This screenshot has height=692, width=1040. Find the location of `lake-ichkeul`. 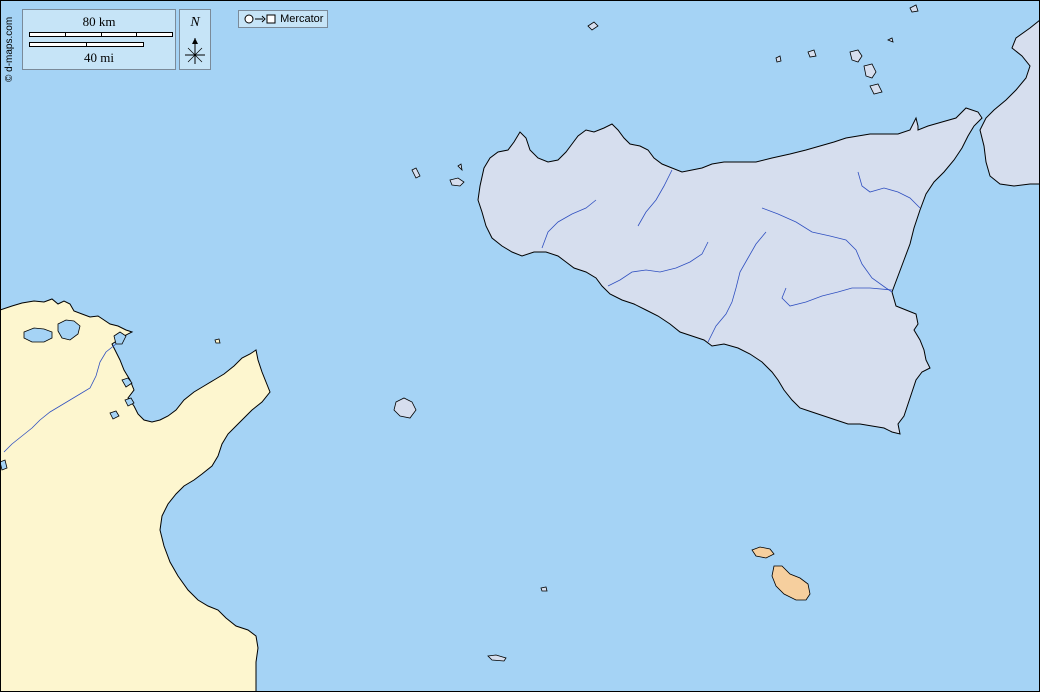

lake-ichkeul is located at coordinates (38, 335).